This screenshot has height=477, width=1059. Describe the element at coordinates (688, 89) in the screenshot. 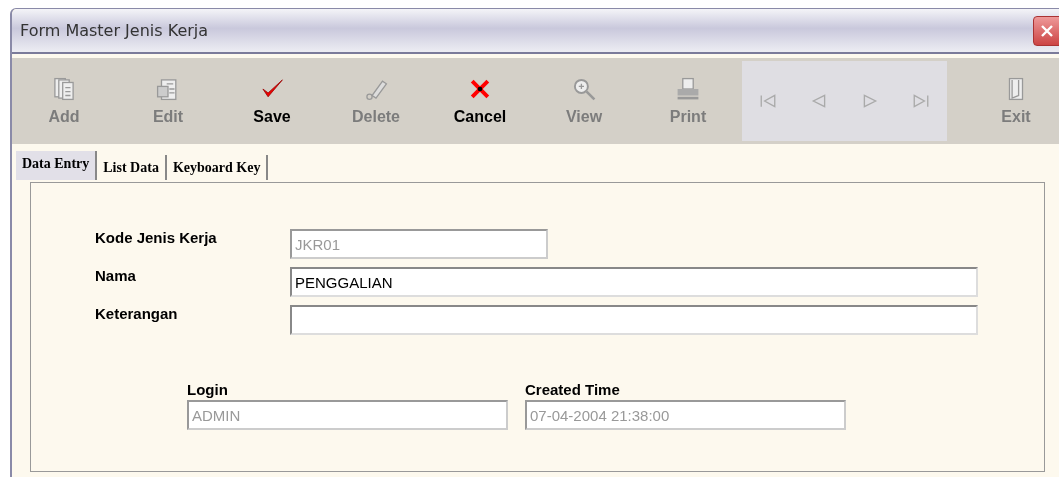

I see `printer-icon` at that location.